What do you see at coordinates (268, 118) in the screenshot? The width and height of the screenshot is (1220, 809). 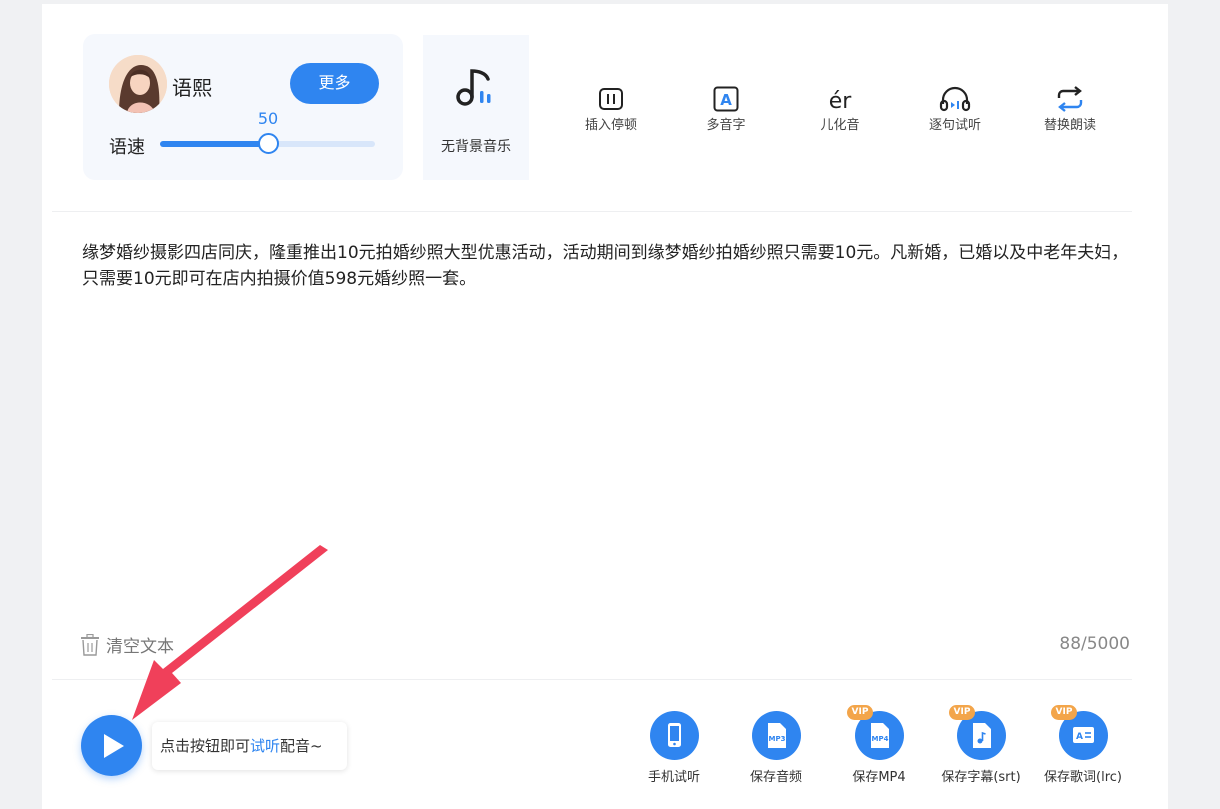 I see `speed-value: 50` at bounding box center [268, 118].